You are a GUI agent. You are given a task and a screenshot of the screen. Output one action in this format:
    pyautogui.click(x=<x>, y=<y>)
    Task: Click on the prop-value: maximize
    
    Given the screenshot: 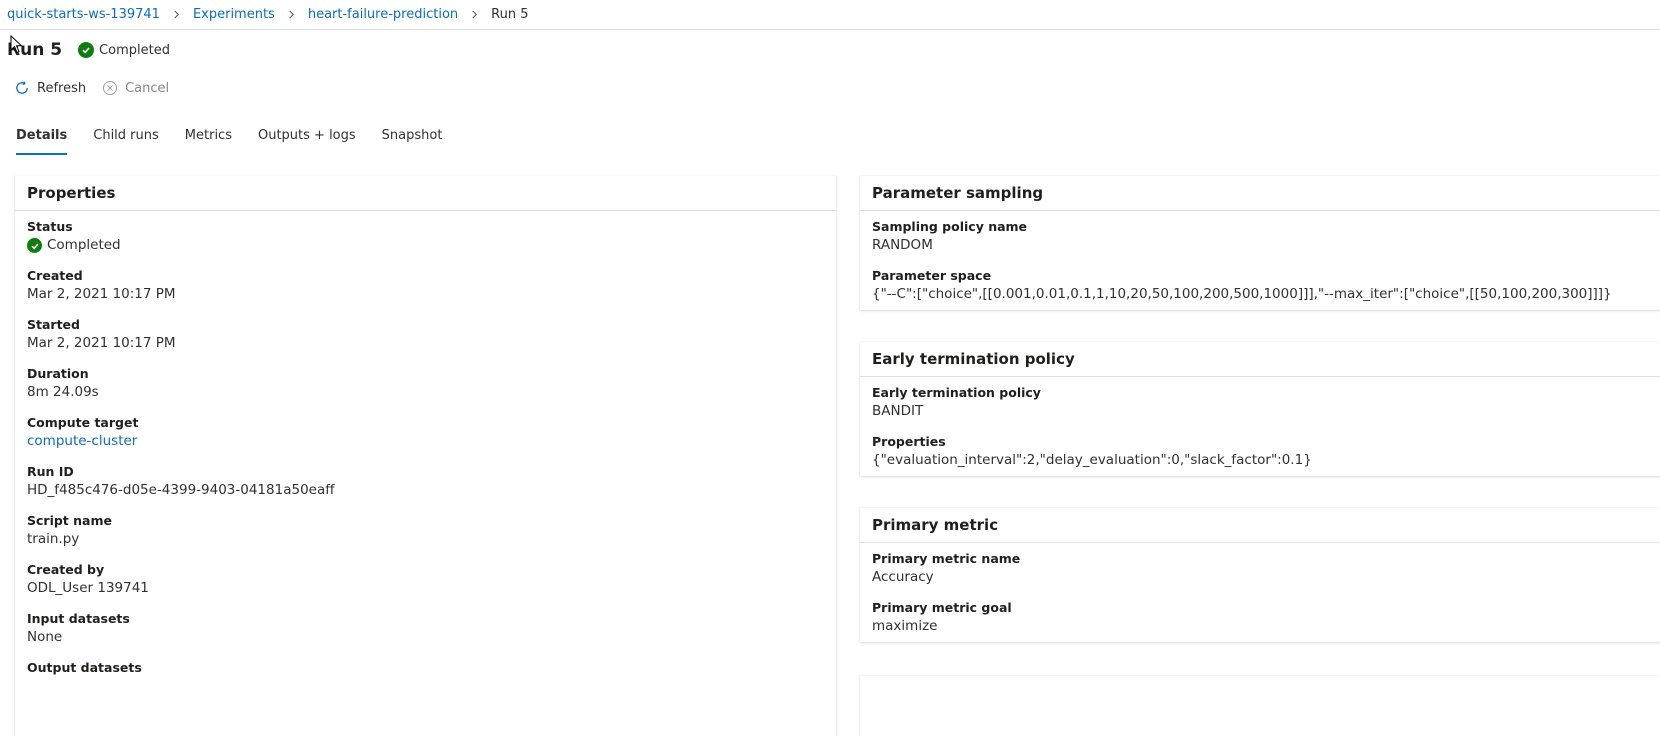 What is the action you would take?
    pyautogui.click(x=905, y=626)
    